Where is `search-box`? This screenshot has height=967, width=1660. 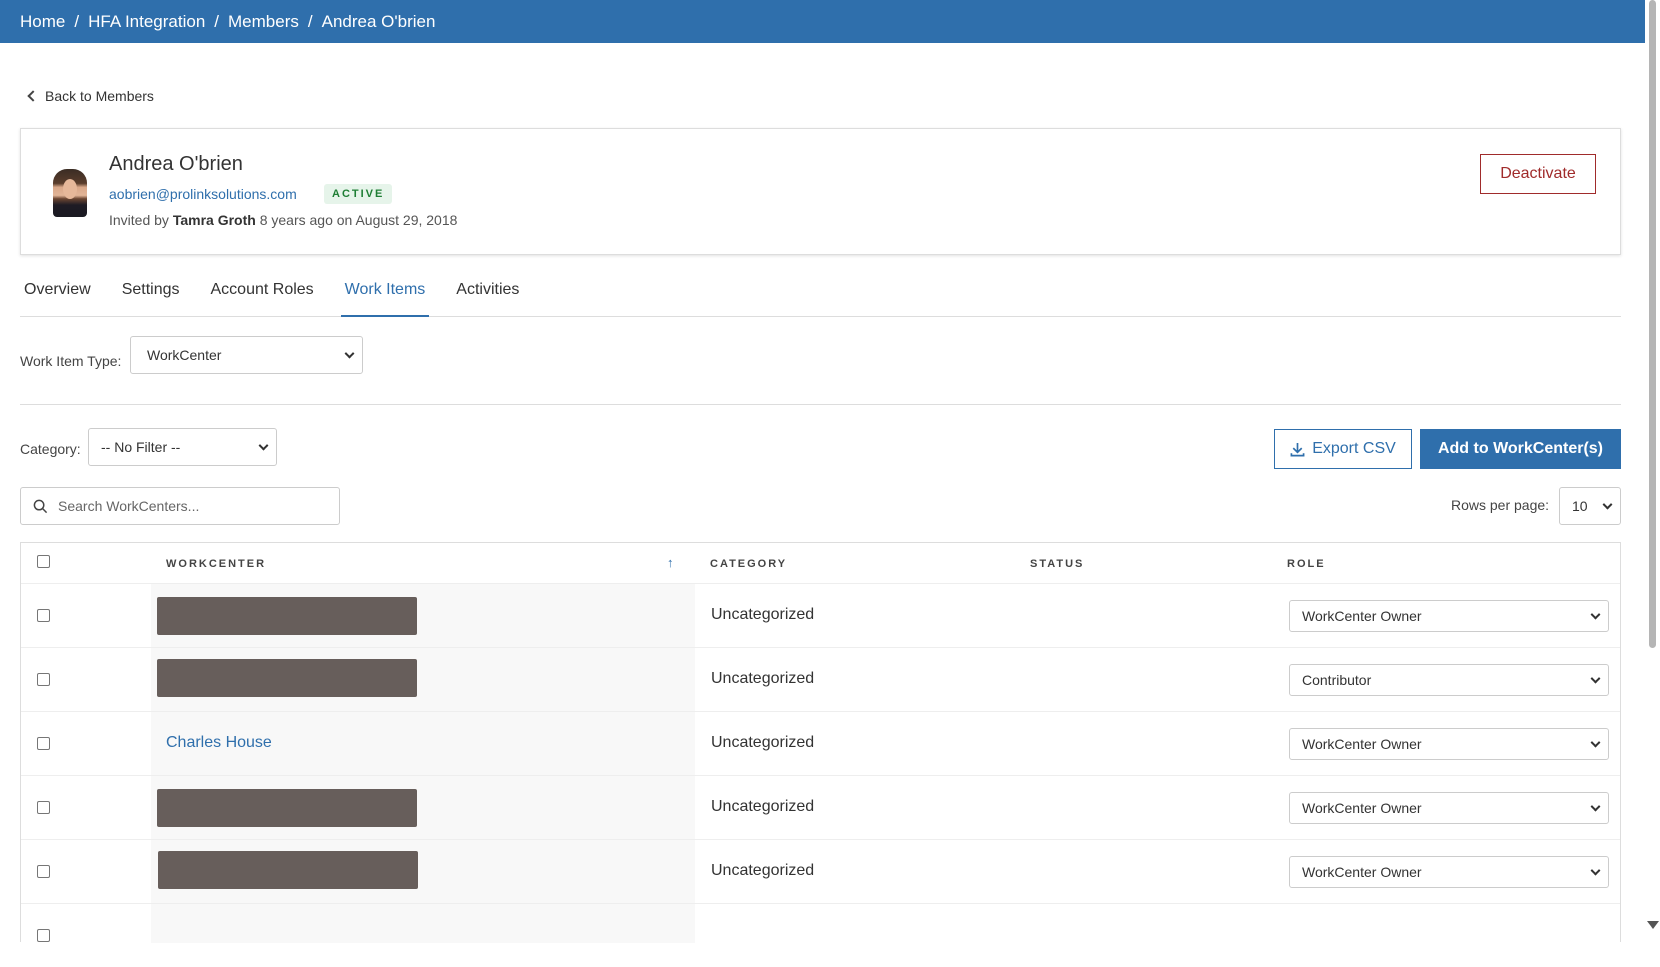
search-box is located at coordinates (180, 506).